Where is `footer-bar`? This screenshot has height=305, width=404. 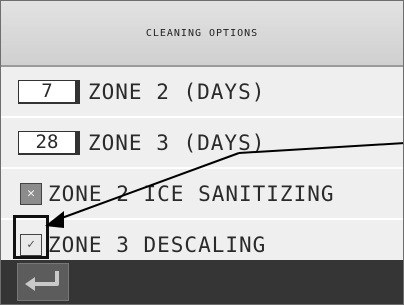 footer-bar is located at coordinates (202, 282).